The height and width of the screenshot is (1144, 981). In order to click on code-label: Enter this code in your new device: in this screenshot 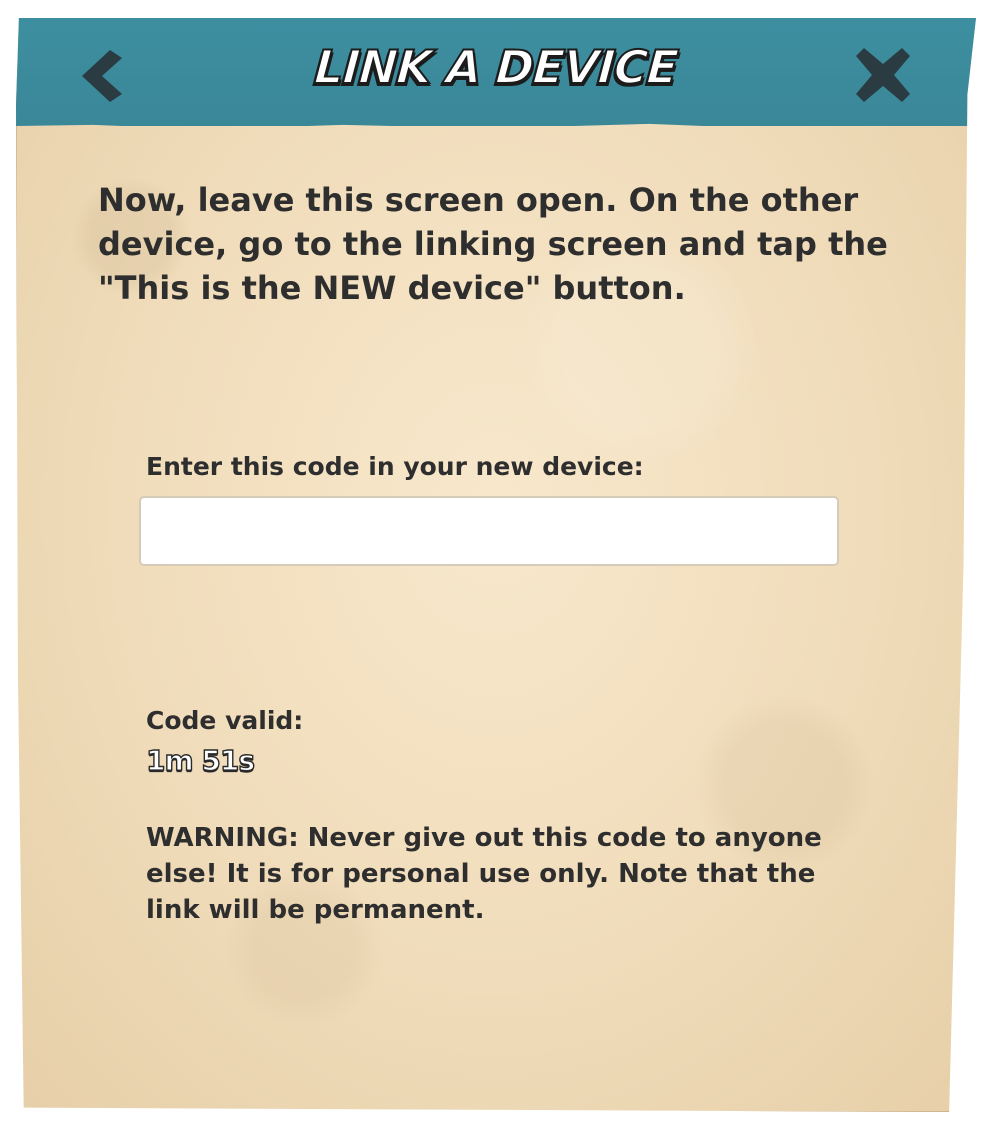, I will do `click(395, 466)`.